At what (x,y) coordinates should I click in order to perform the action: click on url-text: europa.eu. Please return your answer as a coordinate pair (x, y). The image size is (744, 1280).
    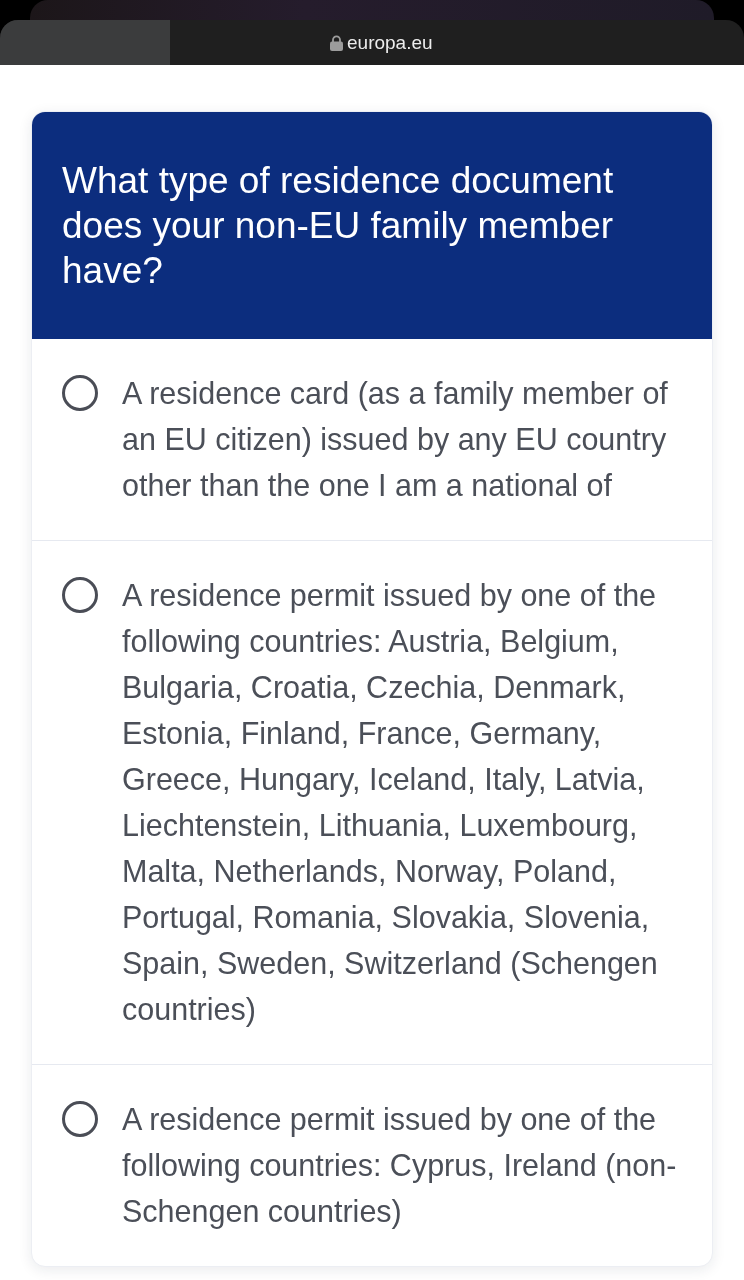
    Looking at the image, I should click on (390, 42).